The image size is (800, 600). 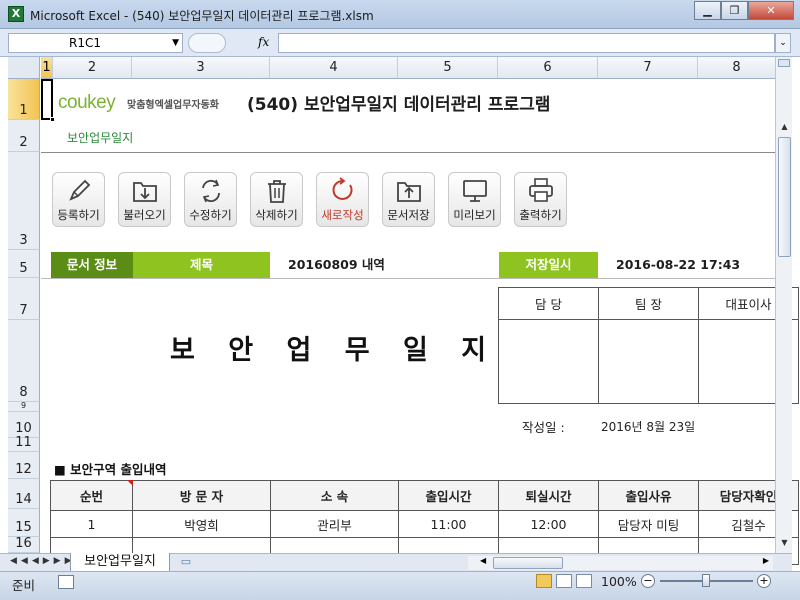 What do you see at coordinates (78, 215) in the screenshot?
I see `register-label: 등록하기` at bounding box center [78, 215].